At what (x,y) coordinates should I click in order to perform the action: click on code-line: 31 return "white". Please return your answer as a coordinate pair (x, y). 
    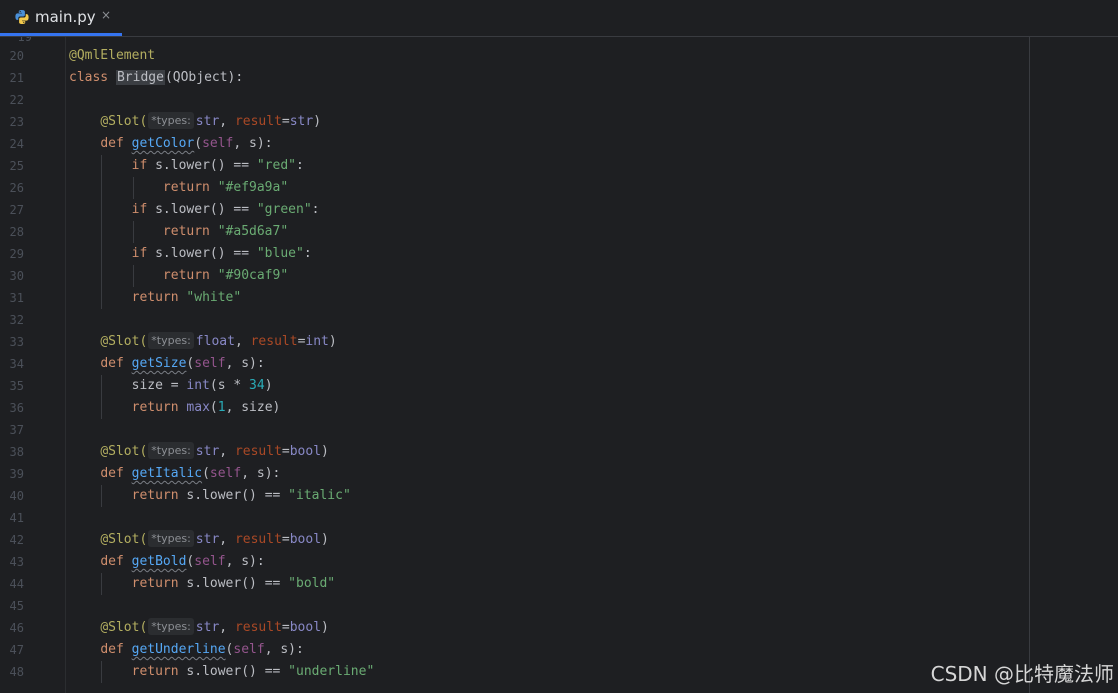
    Looking at the image, I should click on (559, 298).